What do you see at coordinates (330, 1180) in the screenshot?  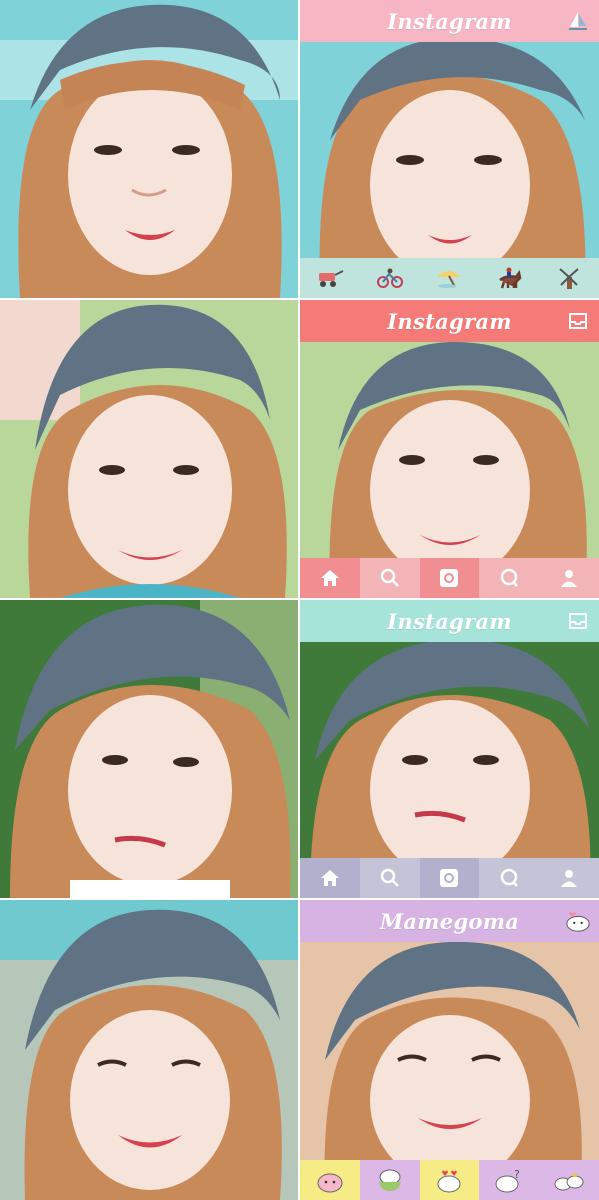 I see `seal-pink-icon` at bounding box center [330, 1180].